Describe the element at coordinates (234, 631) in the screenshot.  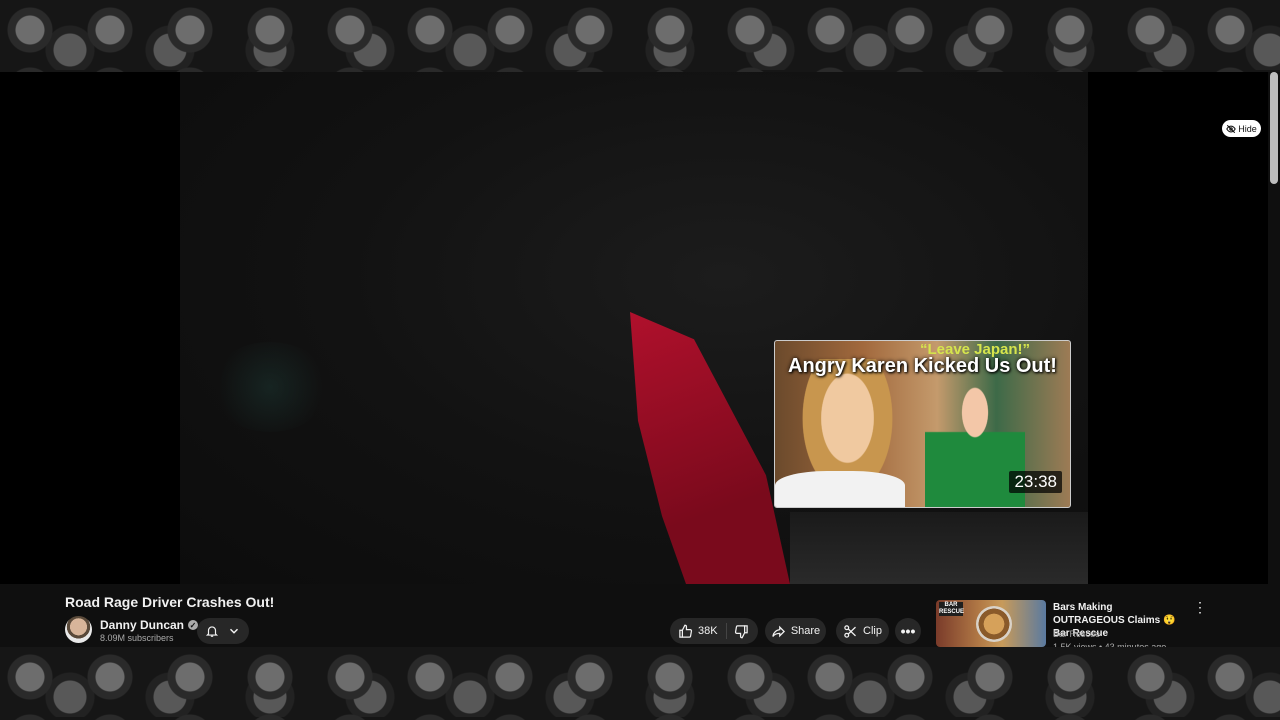
I see `chevron-down-icon` at that location.